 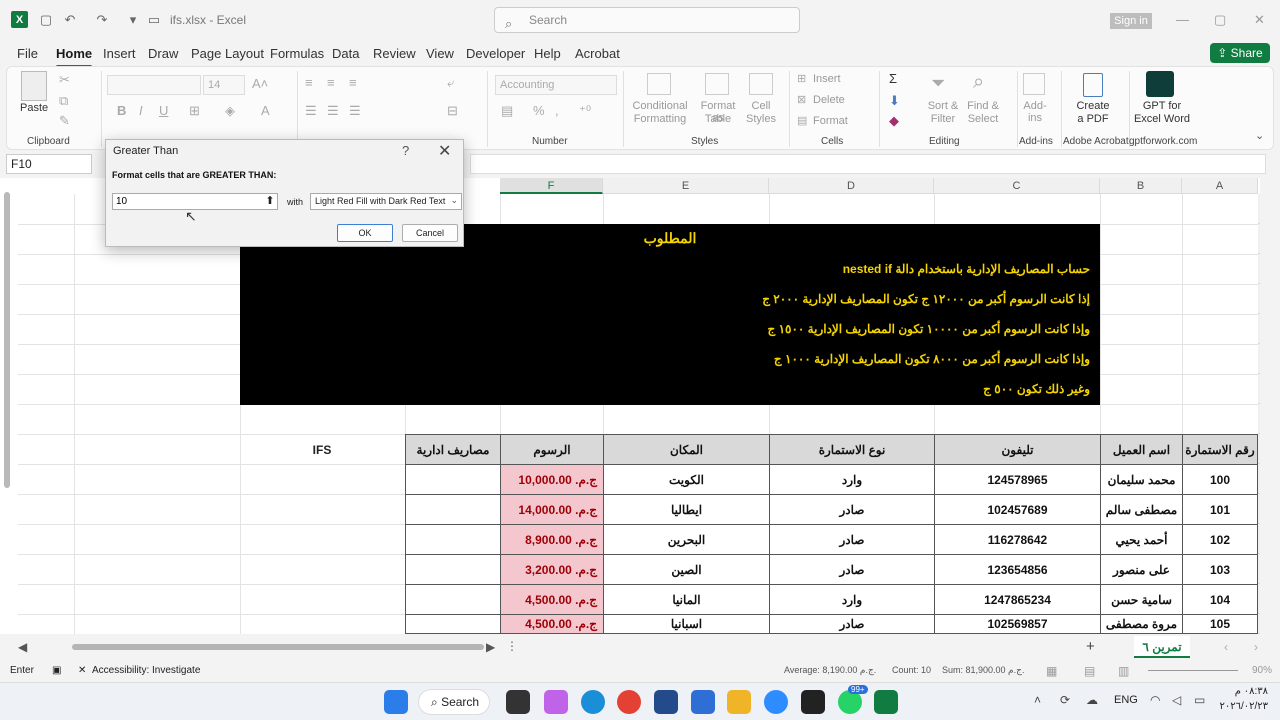 I want to click on normal-view-icon: ▦, so click(x=1051, y=671).